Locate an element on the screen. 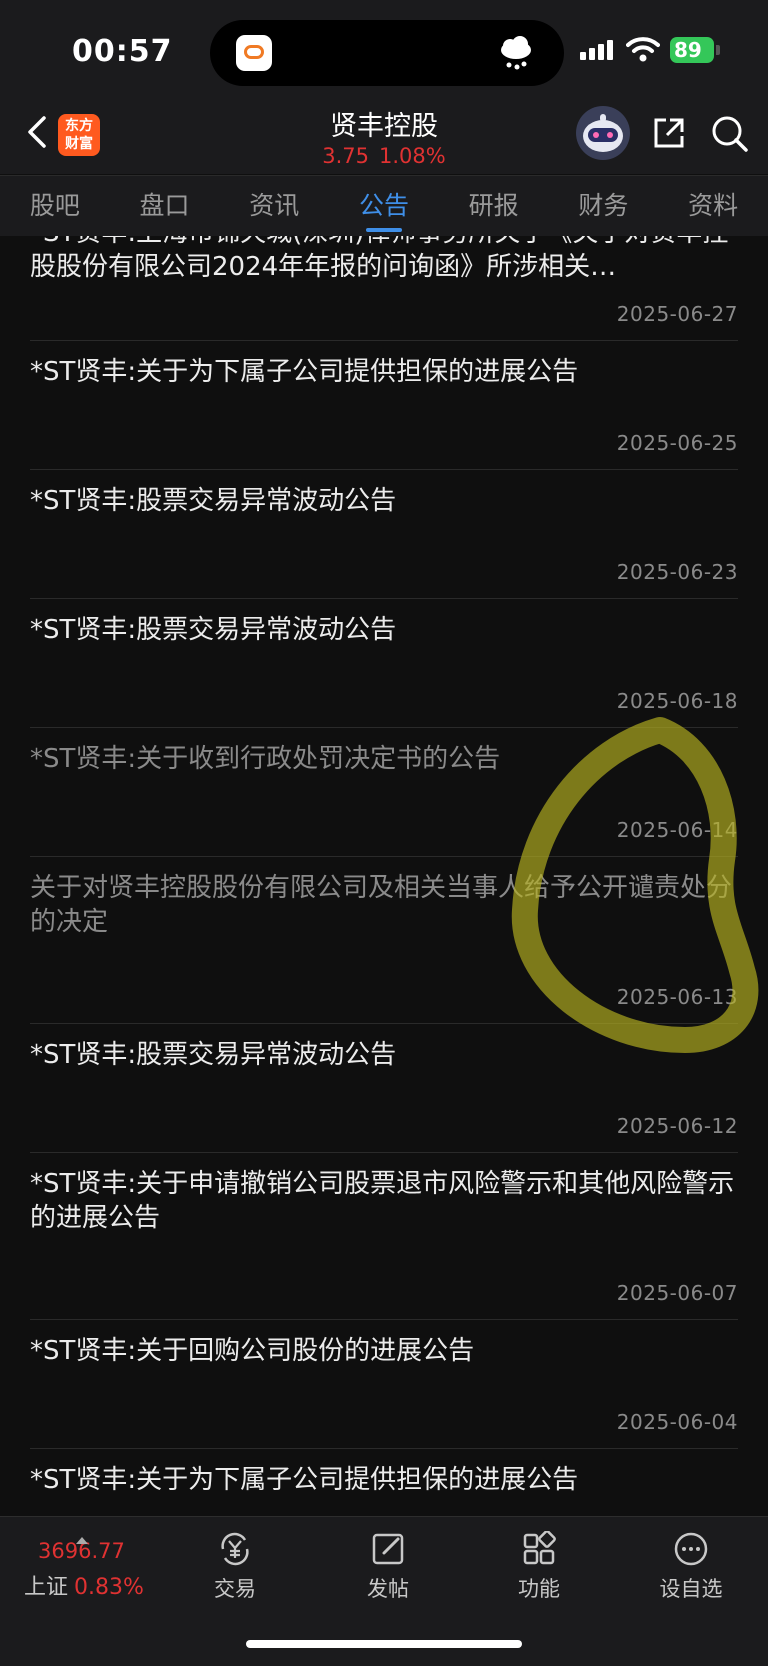  nav-functions: 功能 is located at coordinates (539, 1567).